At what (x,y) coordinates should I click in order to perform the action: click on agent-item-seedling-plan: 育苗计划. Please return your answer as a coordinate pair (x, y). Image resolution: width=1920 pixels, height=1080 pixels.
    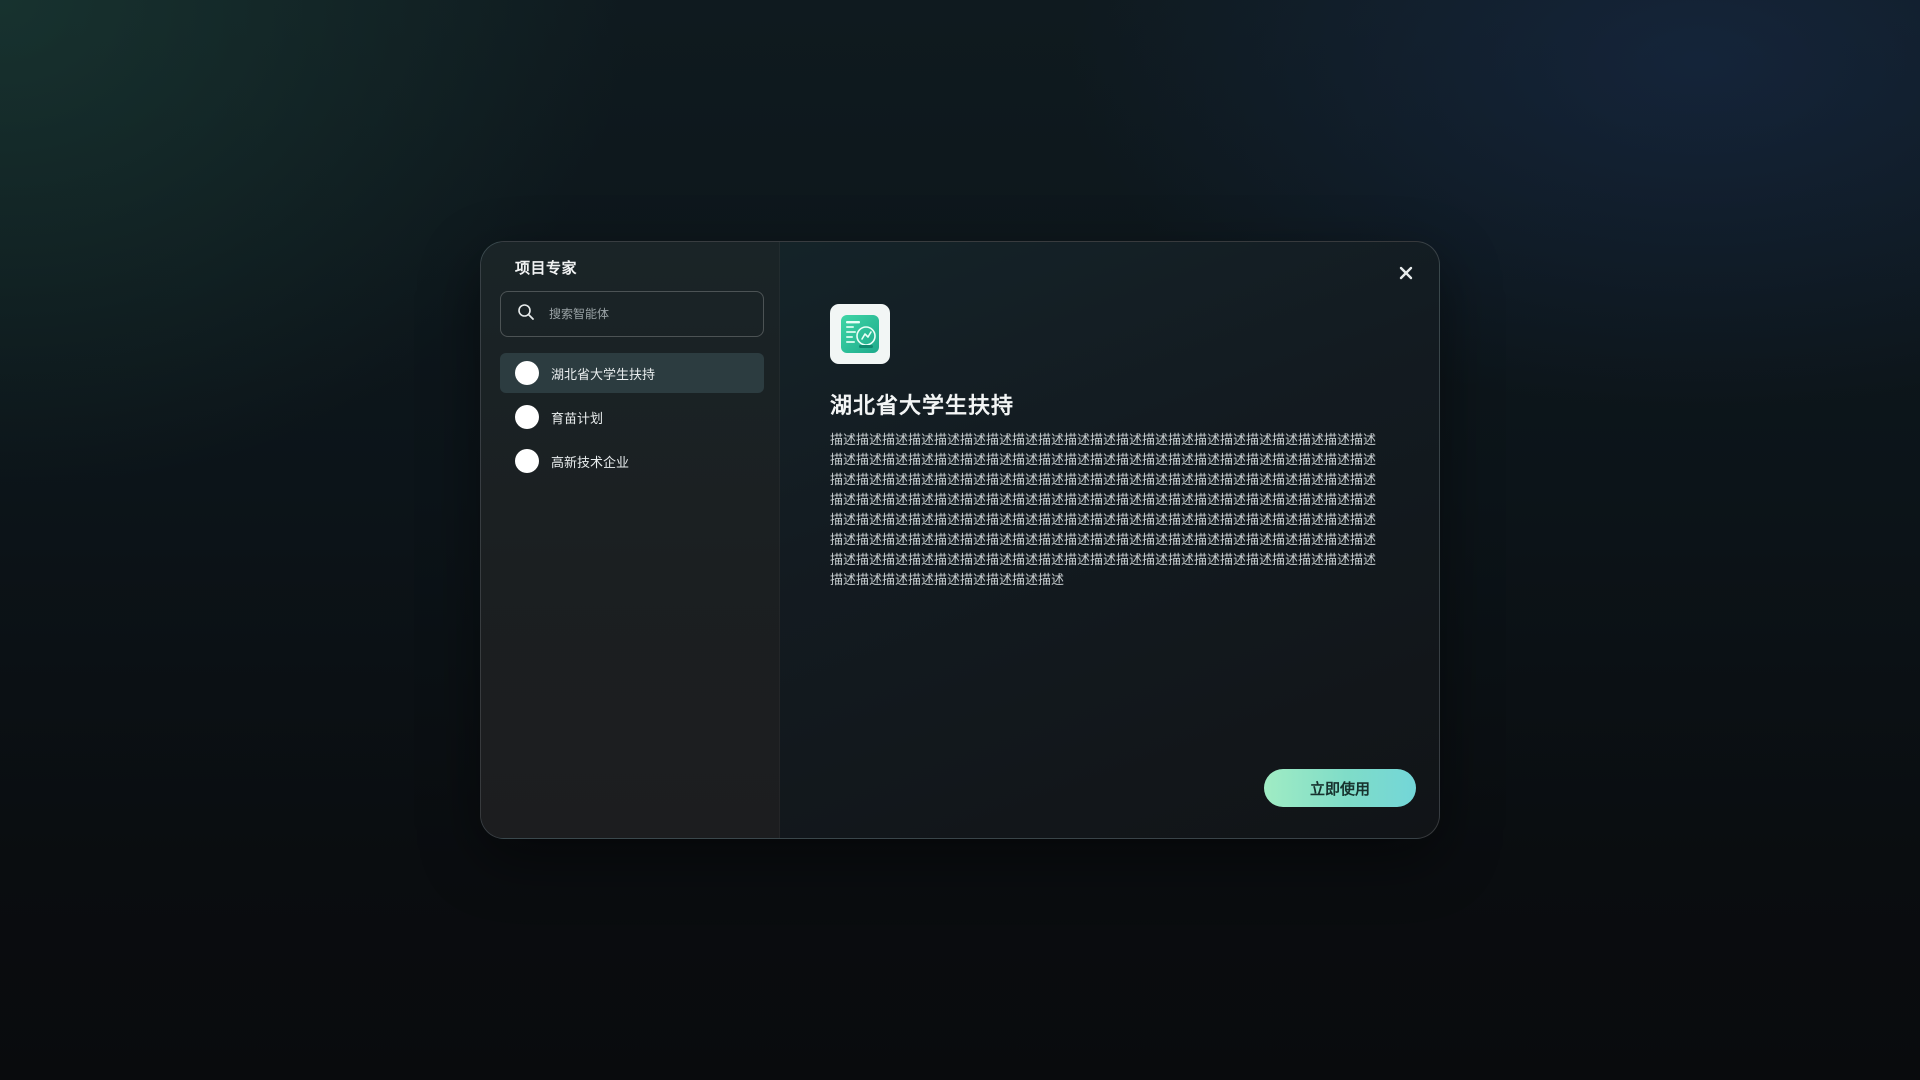
    Looking at the image, I should click on (632, 417).